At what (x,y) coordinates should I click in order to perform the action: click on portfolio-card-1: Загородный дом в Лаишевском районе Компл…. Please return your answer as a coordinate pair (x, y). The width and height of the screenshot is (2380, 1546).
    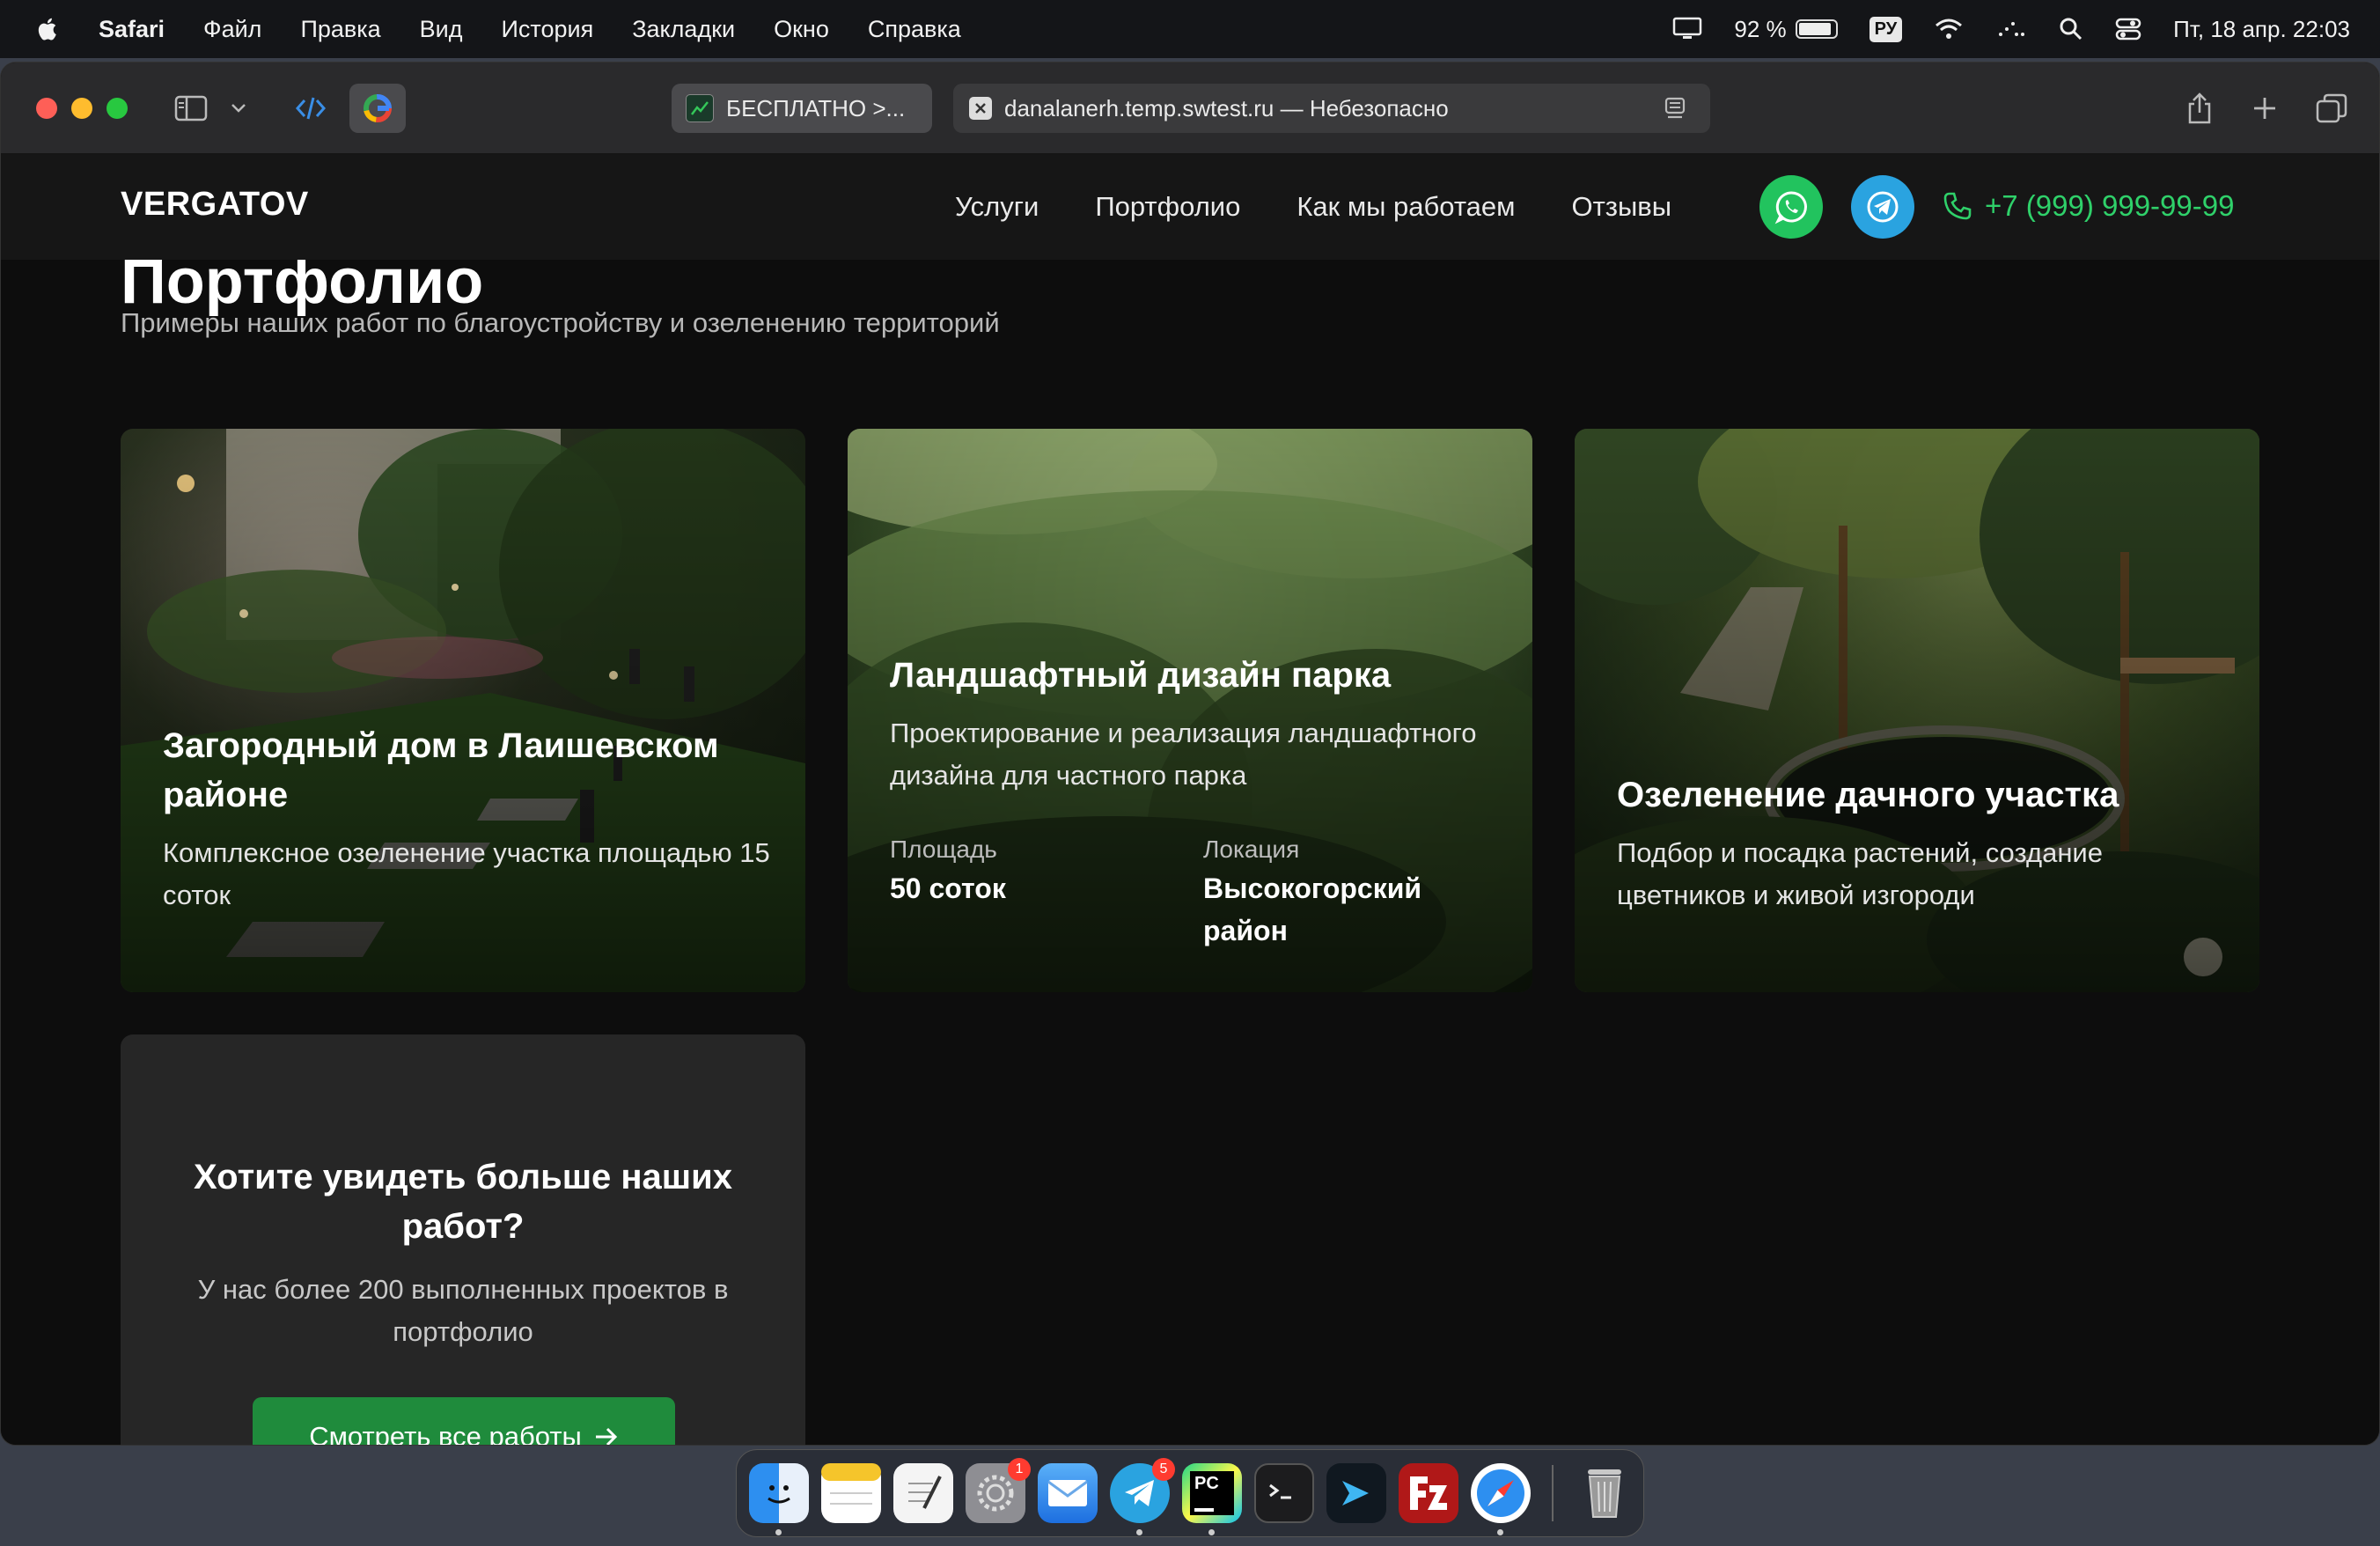
    Looking at the image, I should click on (463, 710).